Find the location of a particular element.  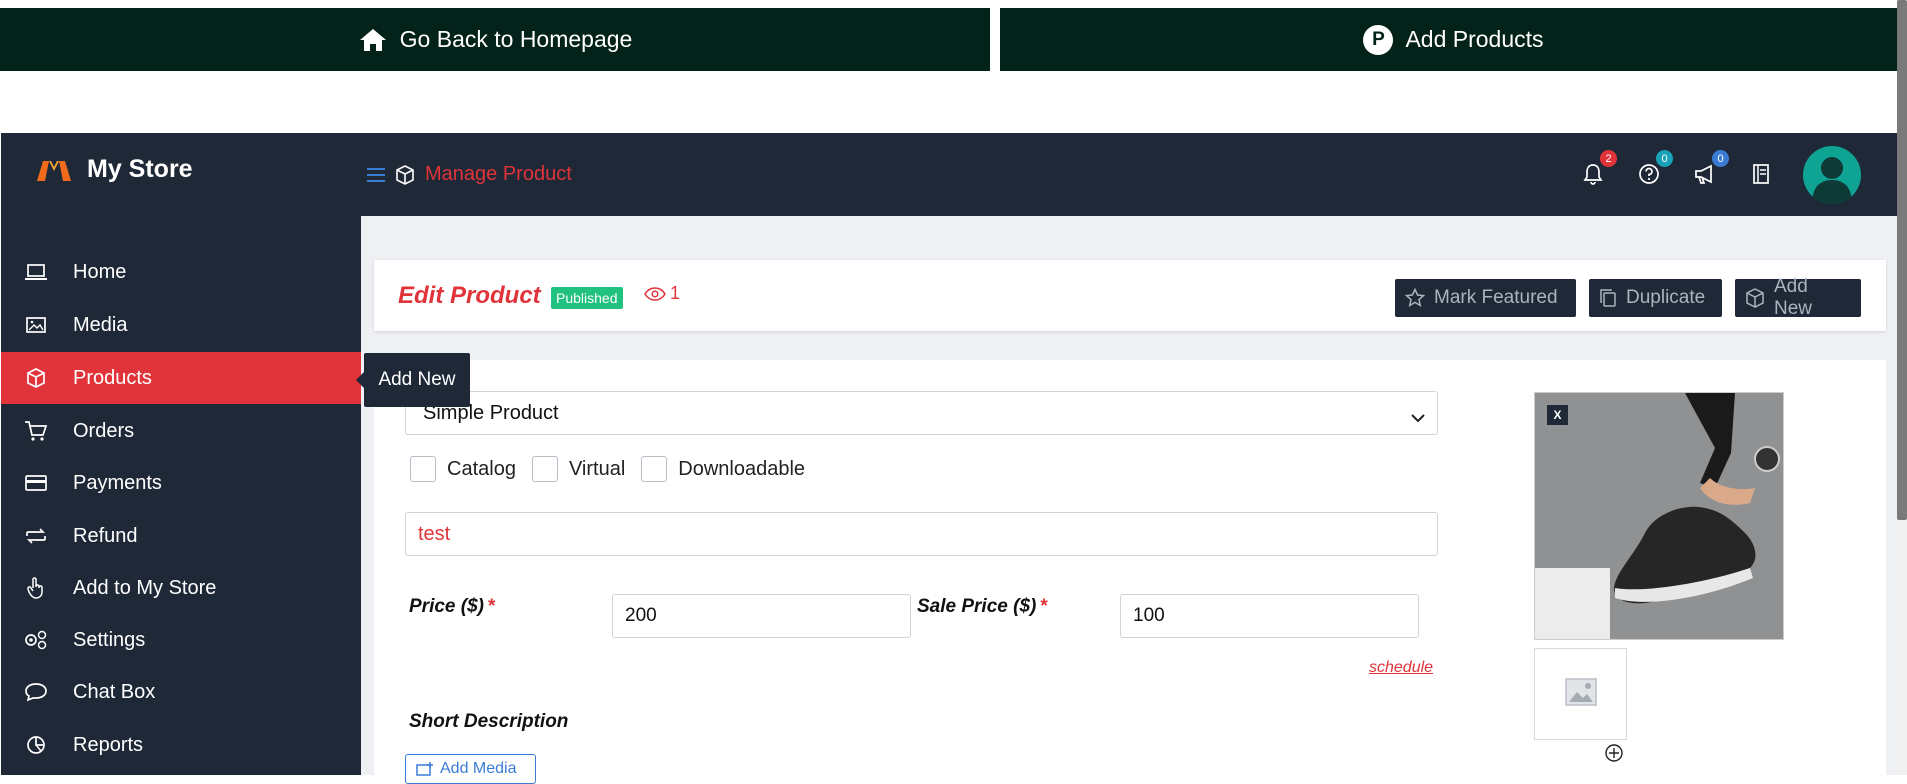

sidebar-tooltip: Add New is located at coordinates (413, 380).